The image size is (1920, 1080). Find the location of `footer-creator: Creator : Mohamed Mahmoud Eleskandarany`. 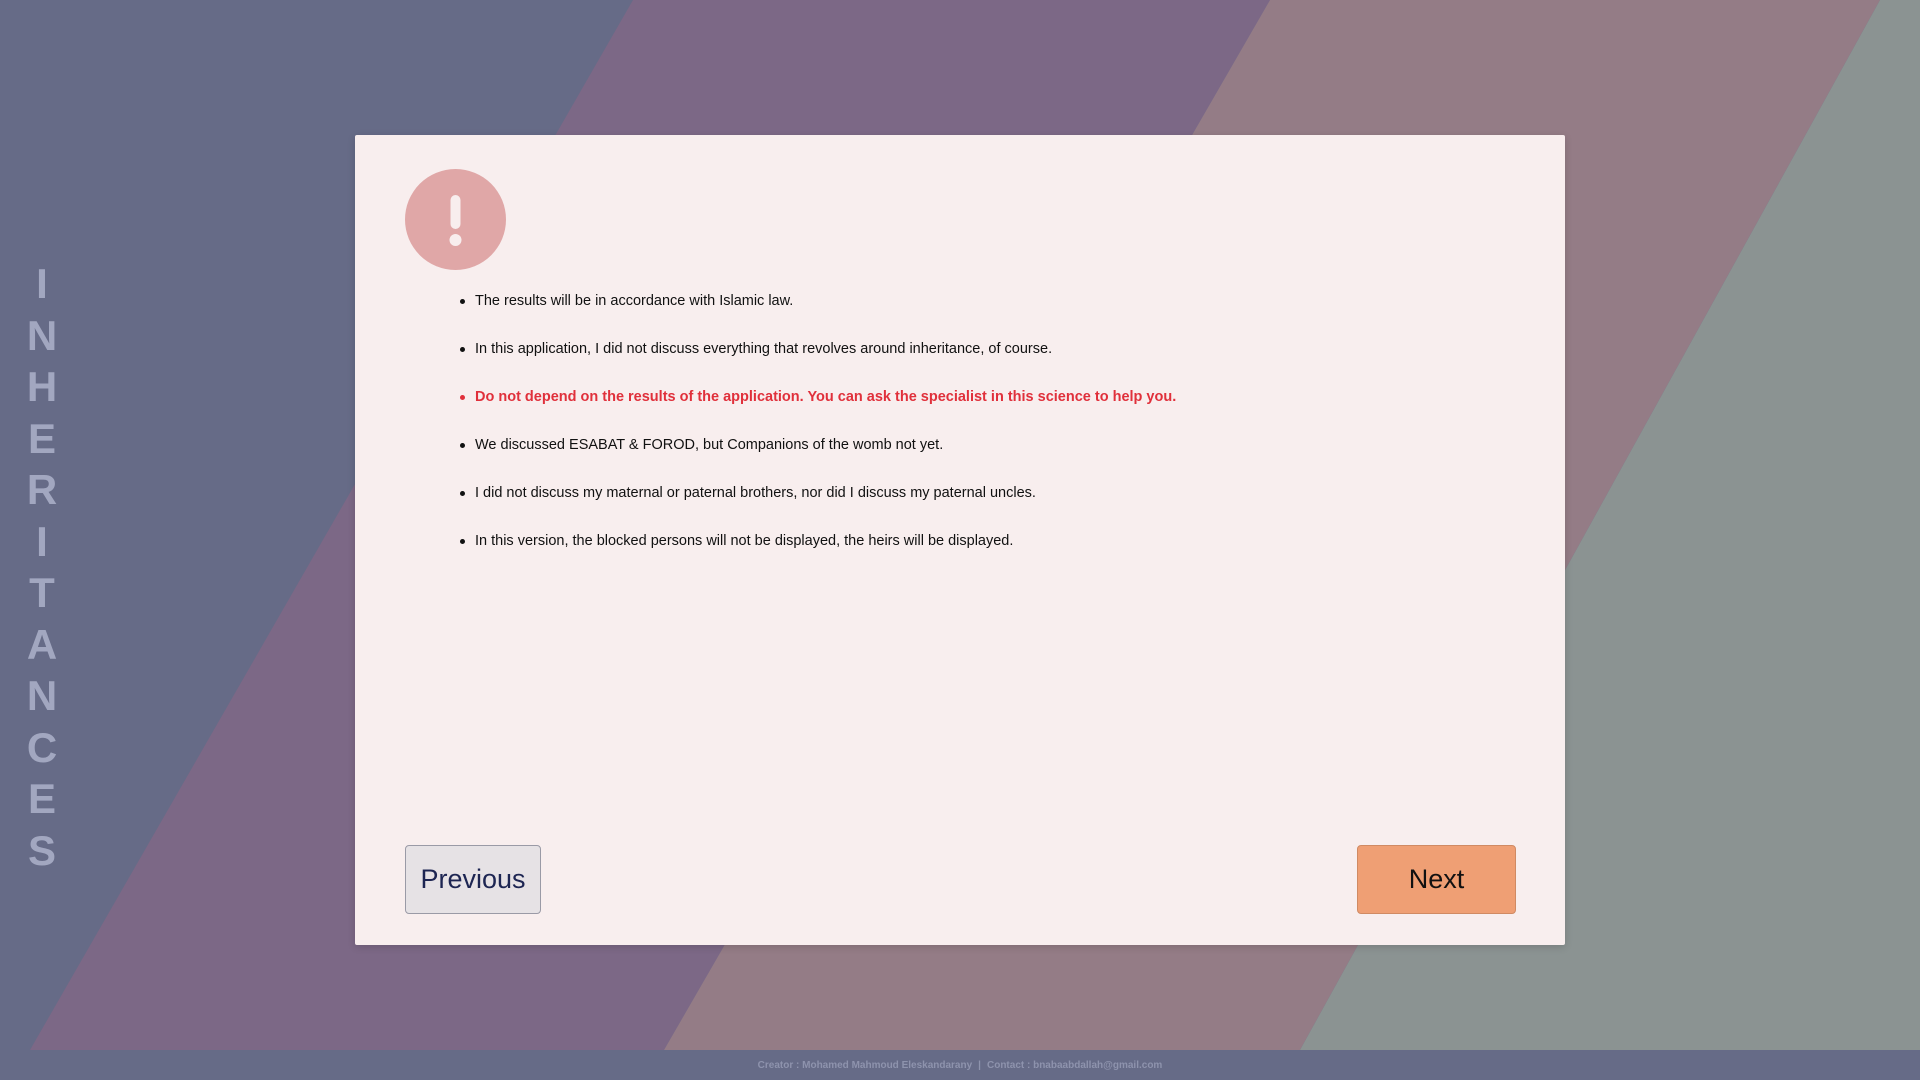

footer-creator: Creator : Mohamed Mahmoud Eleskandarany is located at coordinates (865, 1065).